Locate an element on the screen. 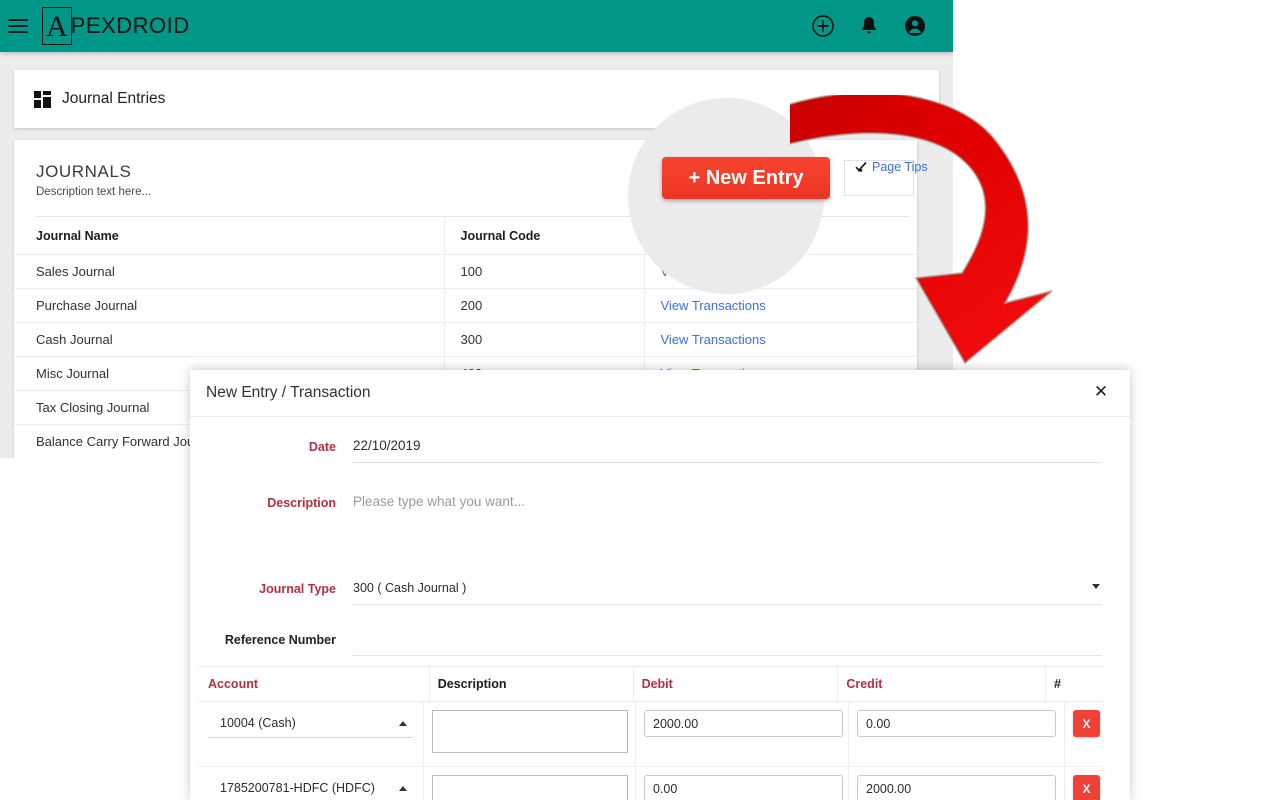 The width and height of the screenshot is (1280, 800). annotation-arrow-icon is located at coordinates (921, 230).